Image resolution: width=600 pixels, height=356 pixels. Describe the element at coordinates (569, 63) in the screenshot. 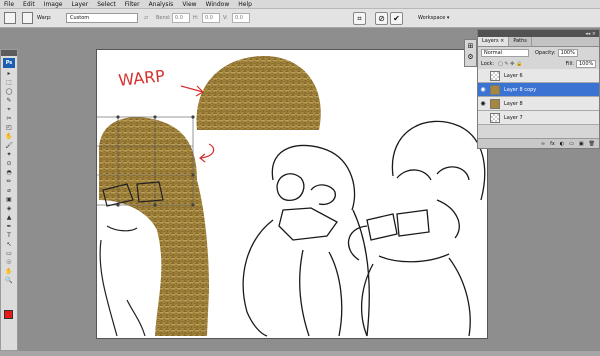

I see `fill-label: Fill:` at that location.